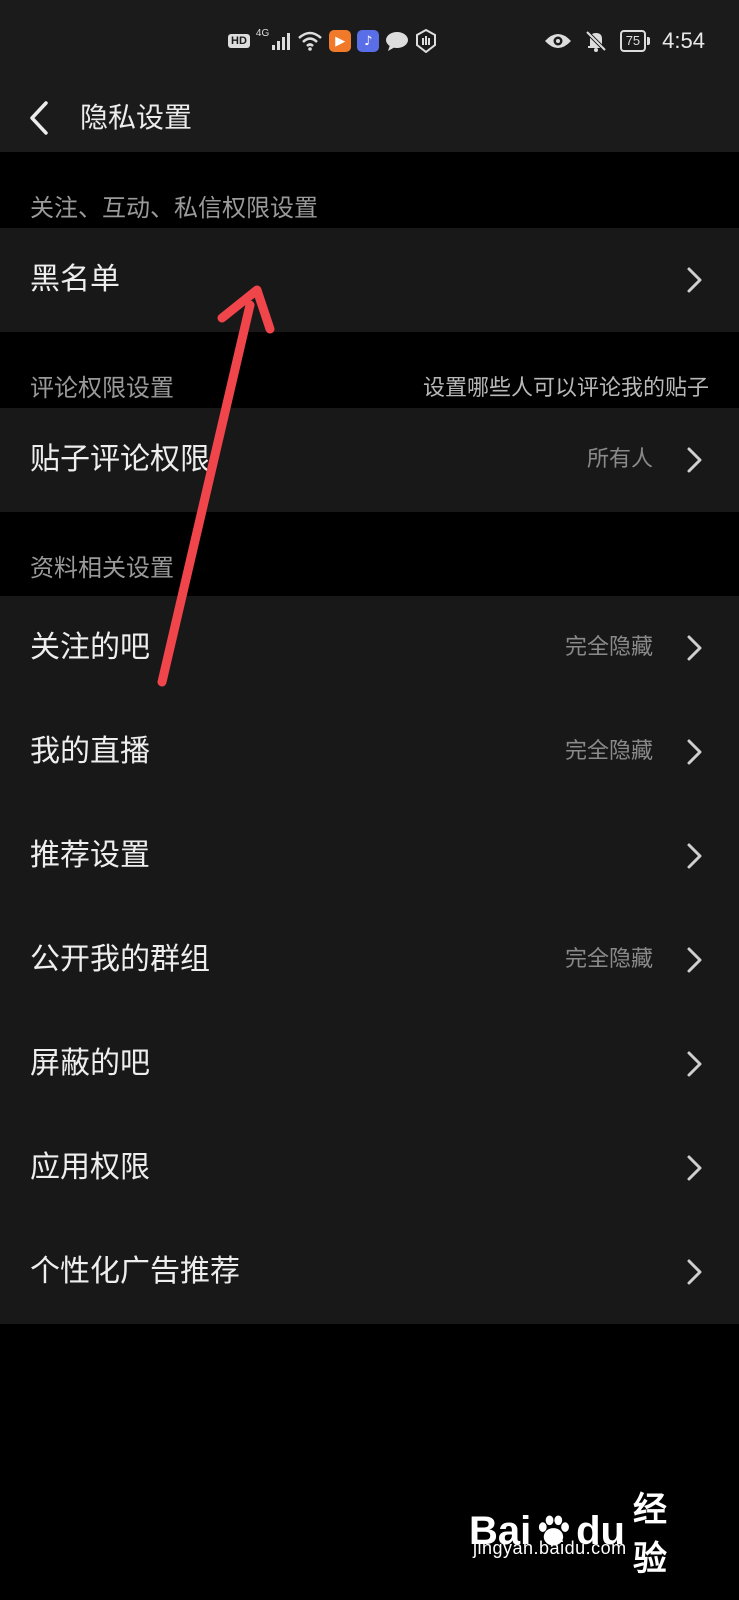 The height and width of the screenshot is (1600, 739). I want to click on row-label: 贴子评论权限, so click(120, 459).